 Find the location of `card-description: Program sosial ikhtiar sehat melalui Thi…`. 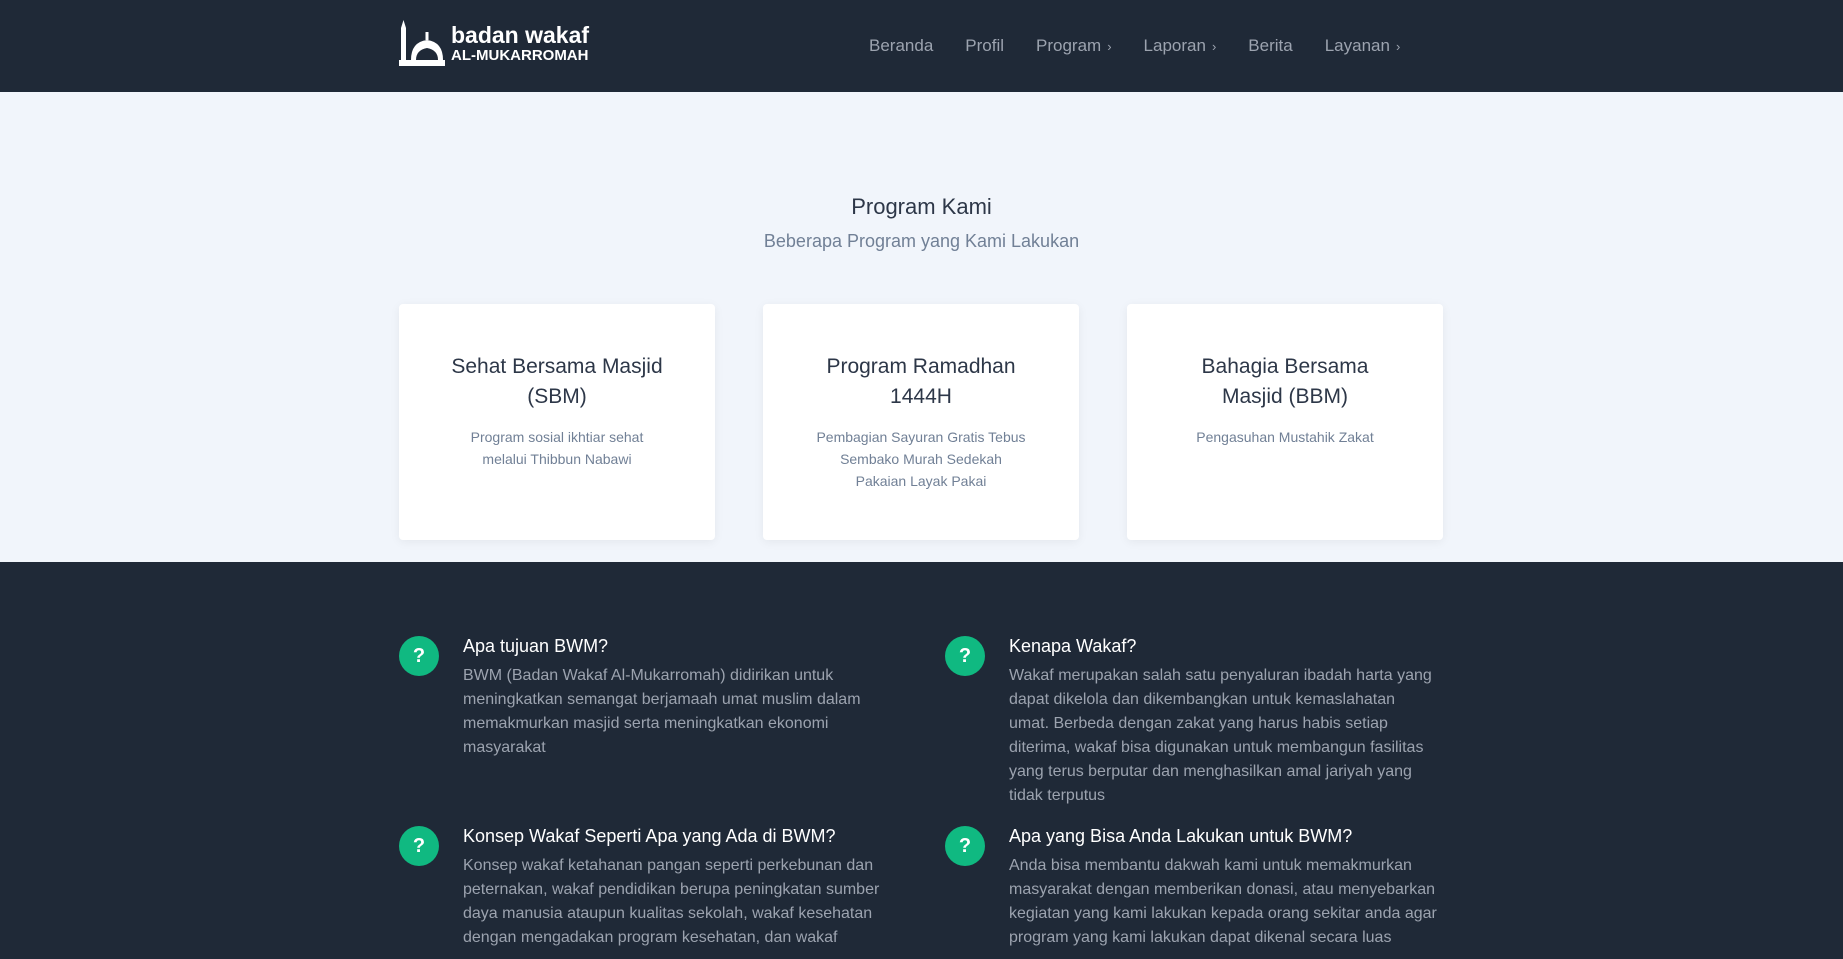

card-description: Program sosial ikhtiar sehat melalui Thi… is located at coordinates (557, 448).